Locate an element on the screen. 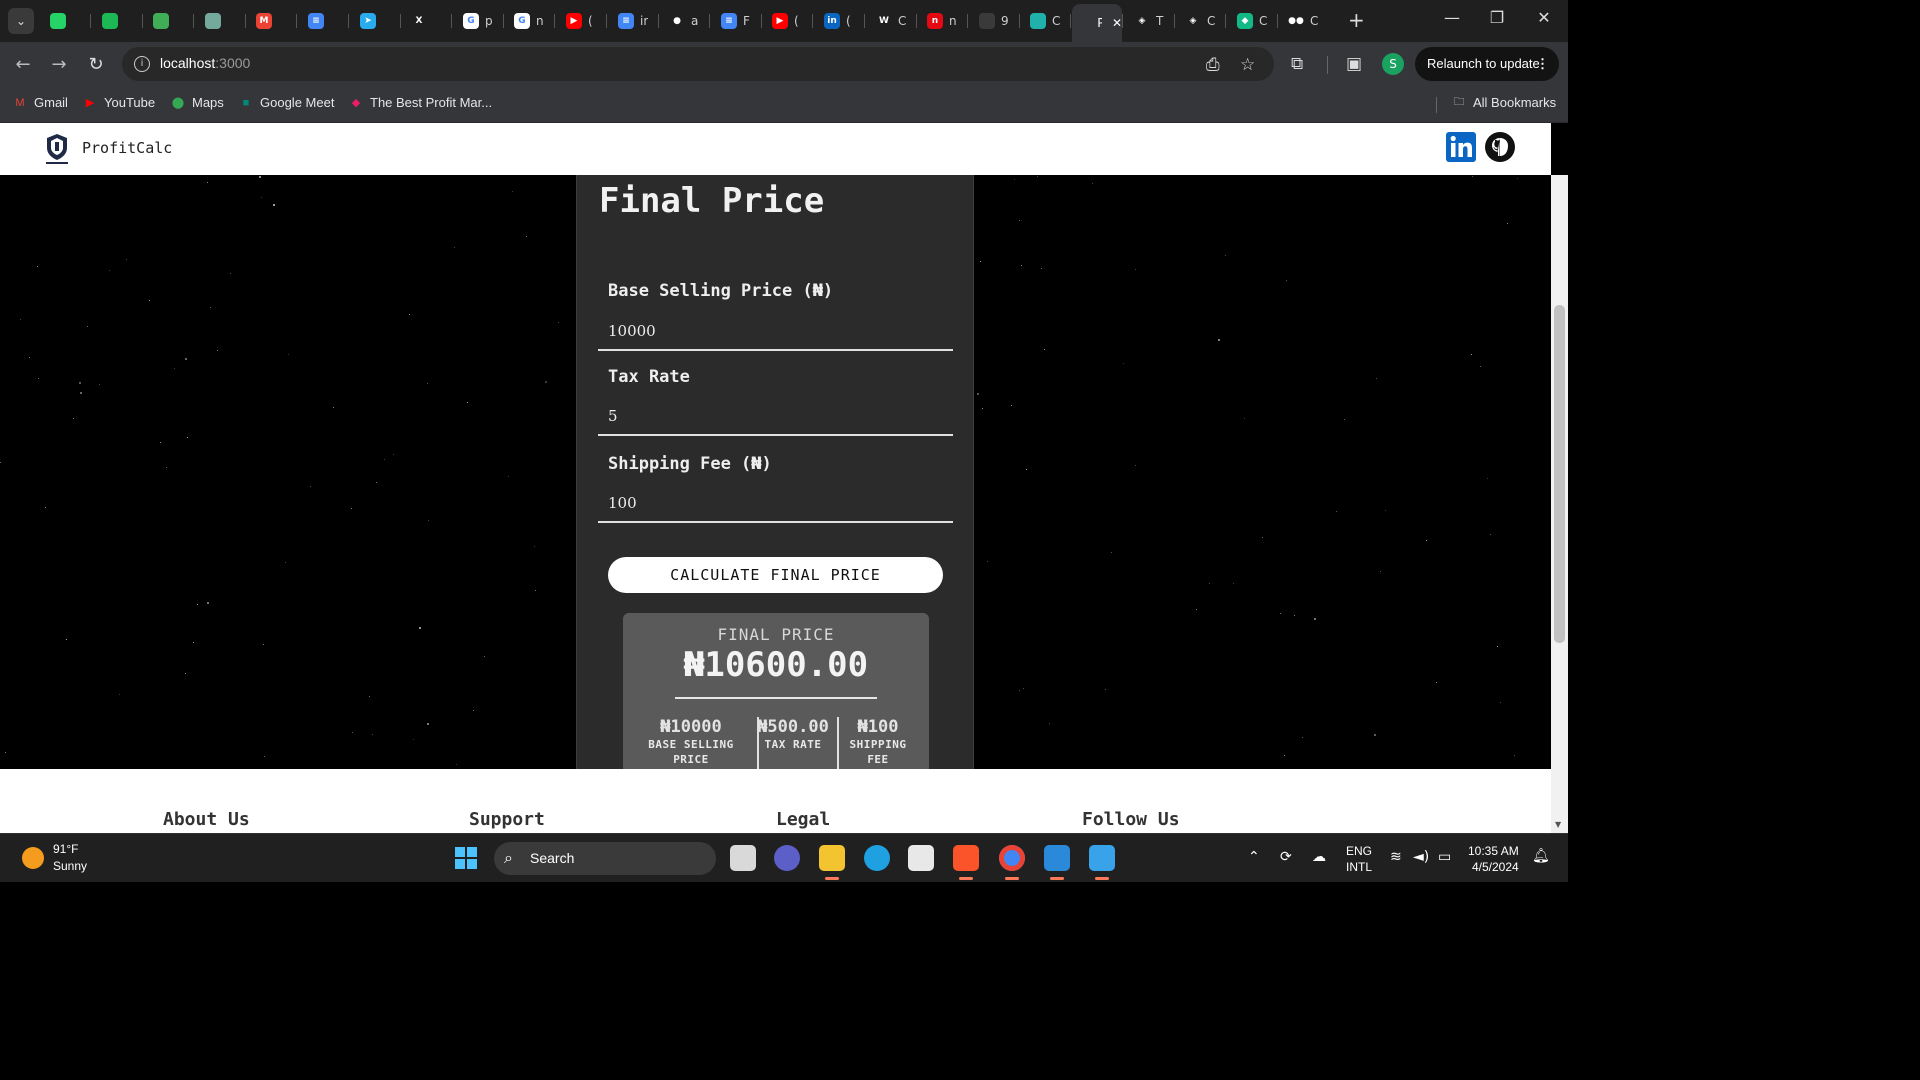 The width and height of the screenshot is (1920, 1080). close-window-button: ✕ is located at coordinates (1544, 17).